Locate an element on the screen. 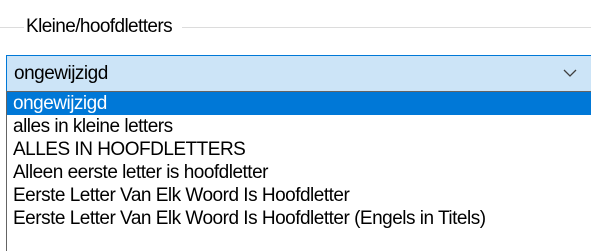  chevron-down-icon is located at coordinates (570, 73).